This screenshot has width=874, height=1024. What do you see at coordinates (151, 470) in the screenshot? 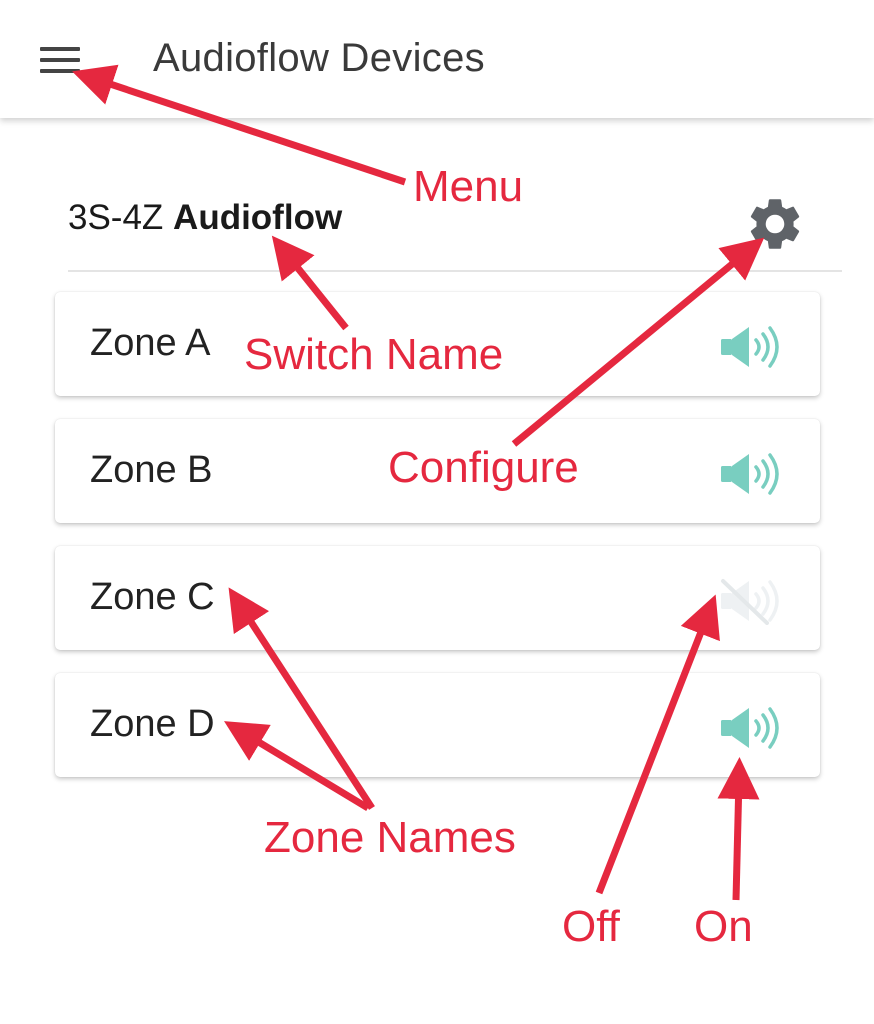
I see `zone-name: Zone B` at bounding box center [151, 470].